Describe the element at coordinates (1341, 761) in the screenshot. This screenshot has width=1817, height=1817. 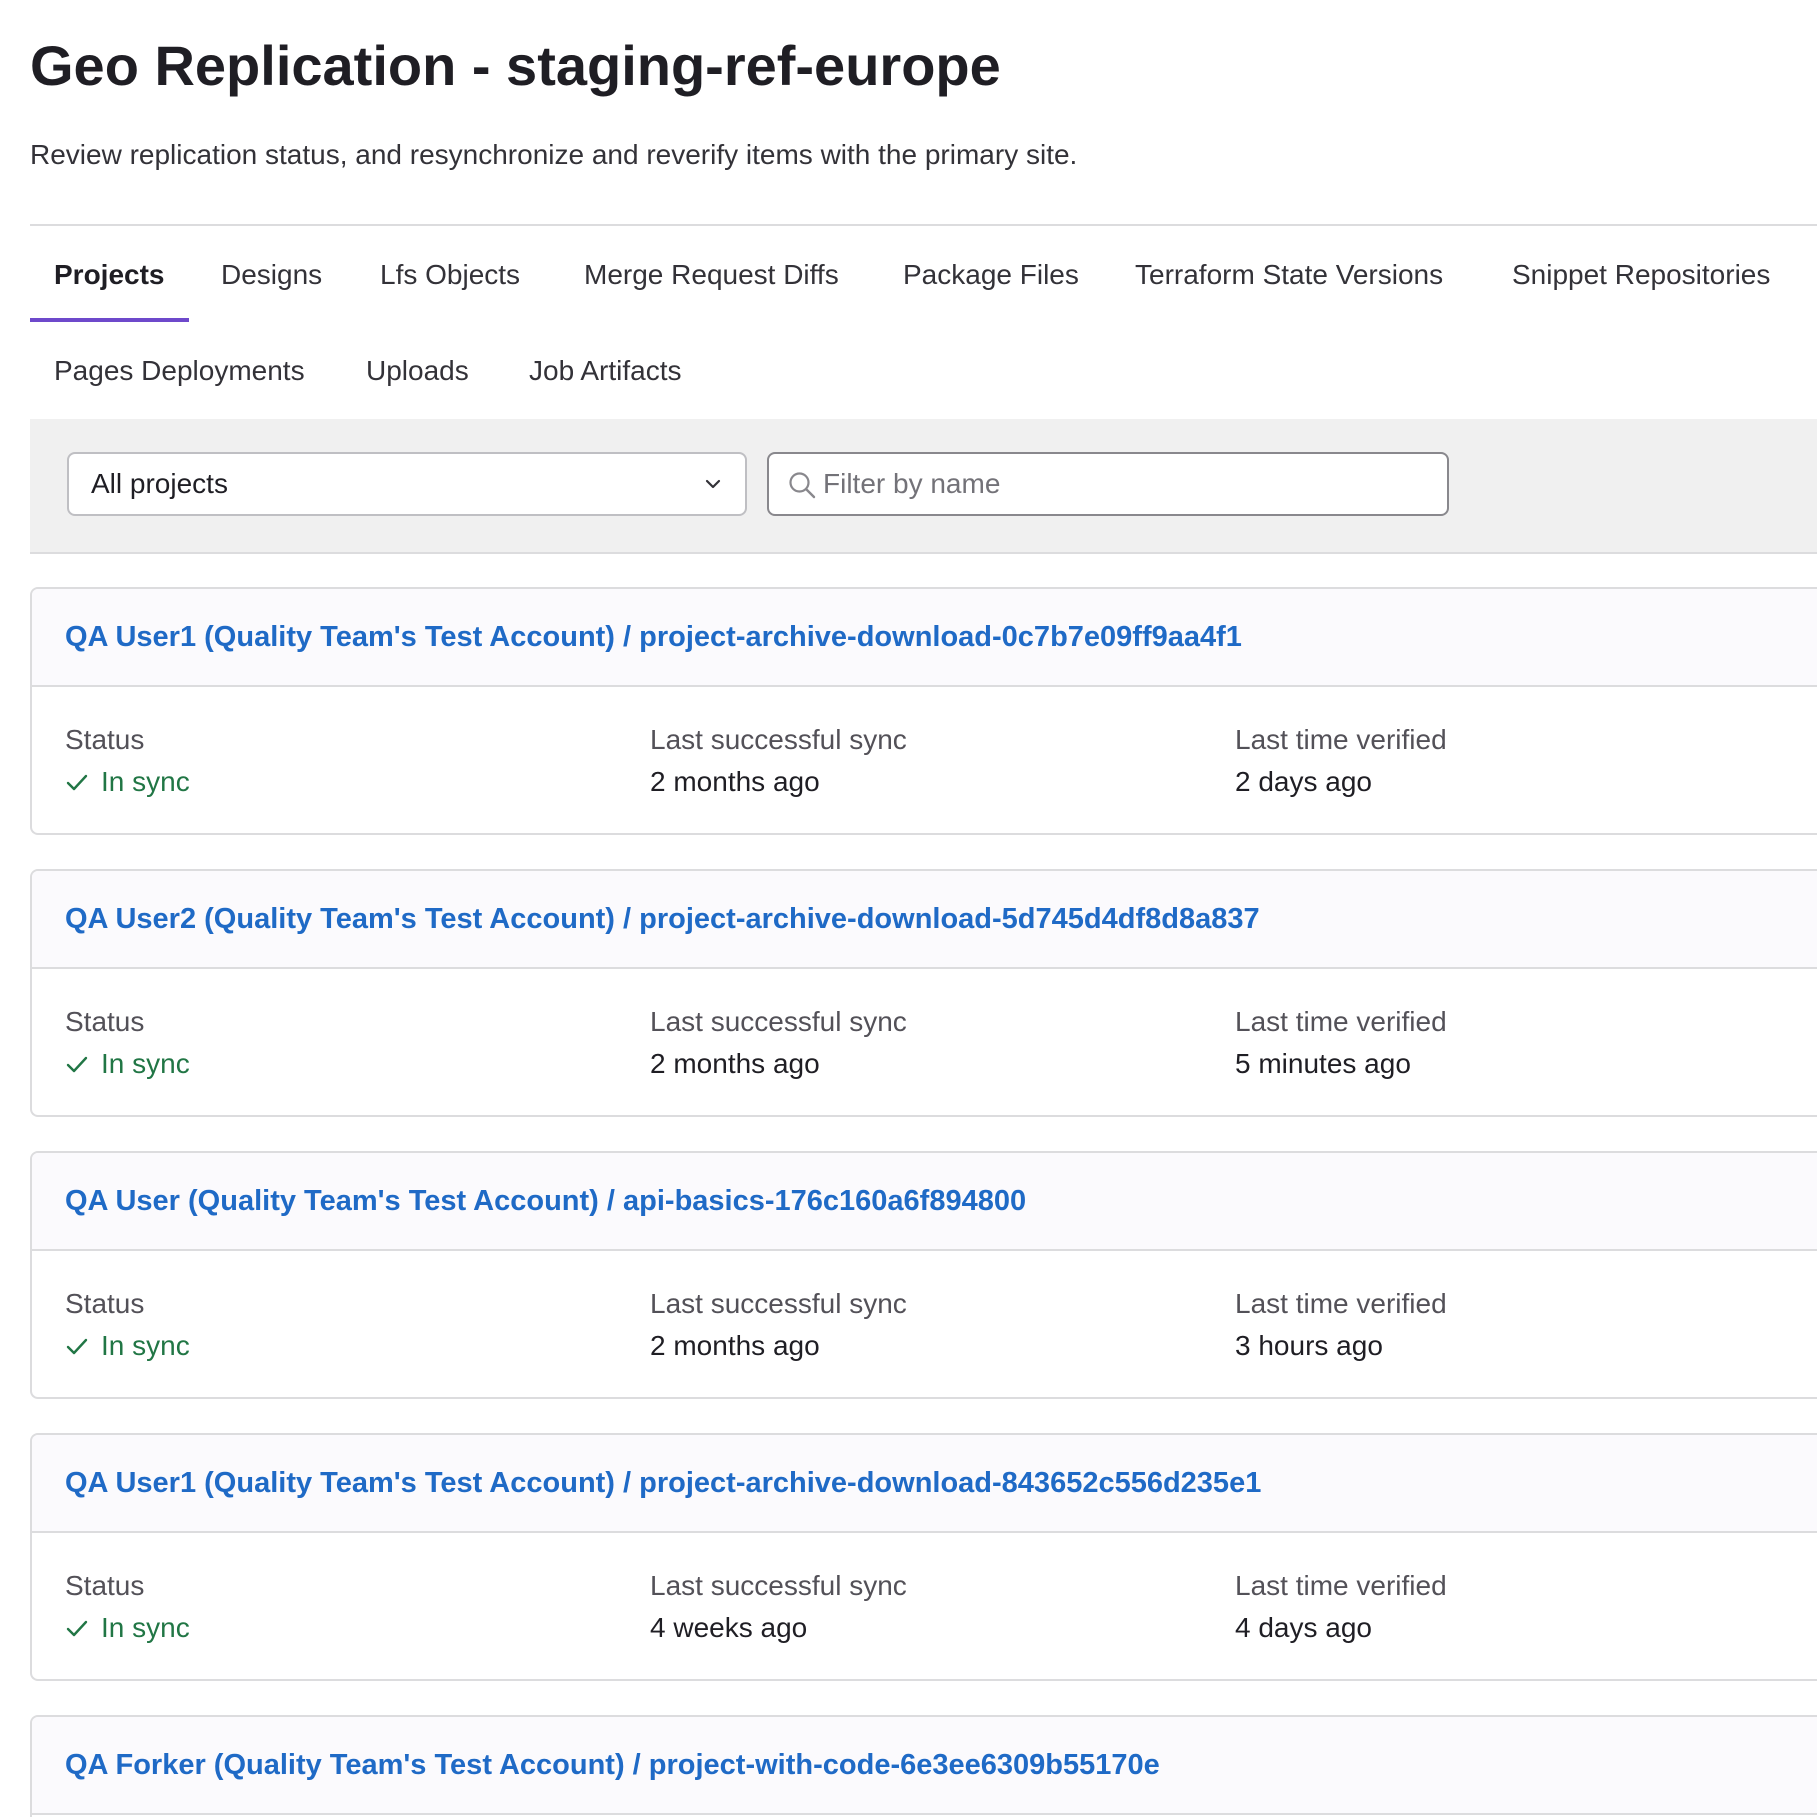
I see `last-verified-field: Last time verified 2 days ago` at that location.